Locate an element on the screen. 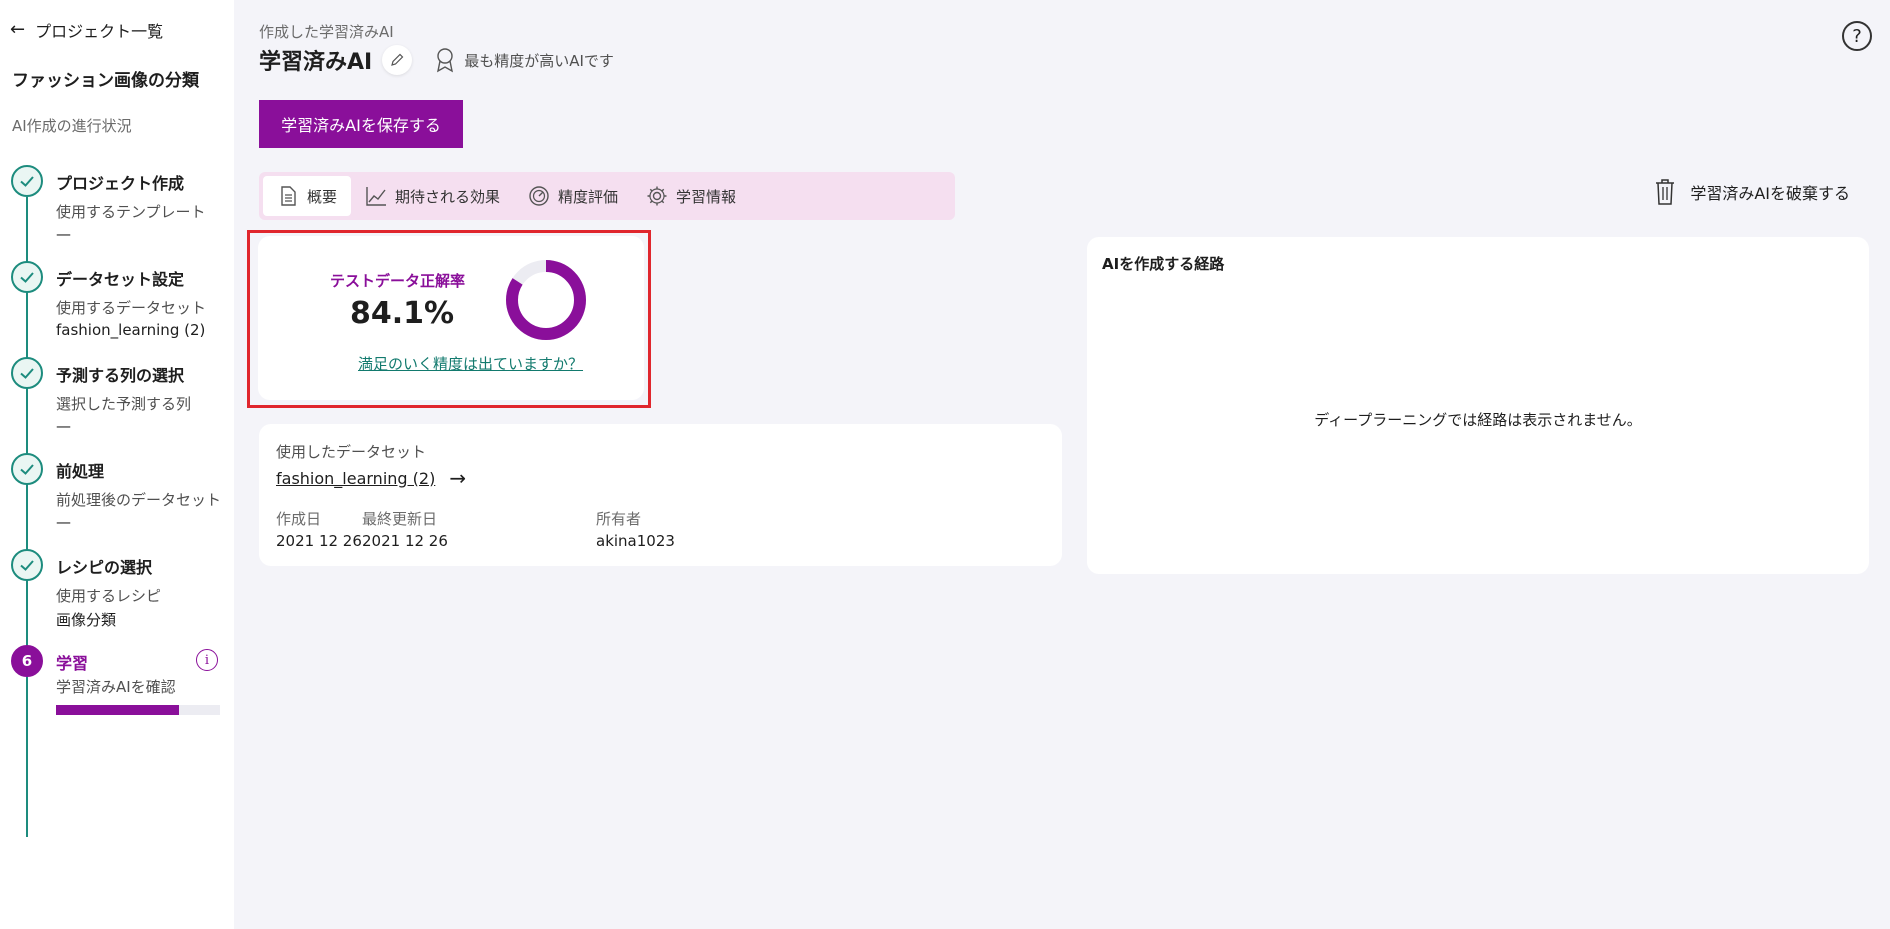 This screenshot has width=1890, height=929. owner-label: 所有者 is located at coordinates (619, 519).